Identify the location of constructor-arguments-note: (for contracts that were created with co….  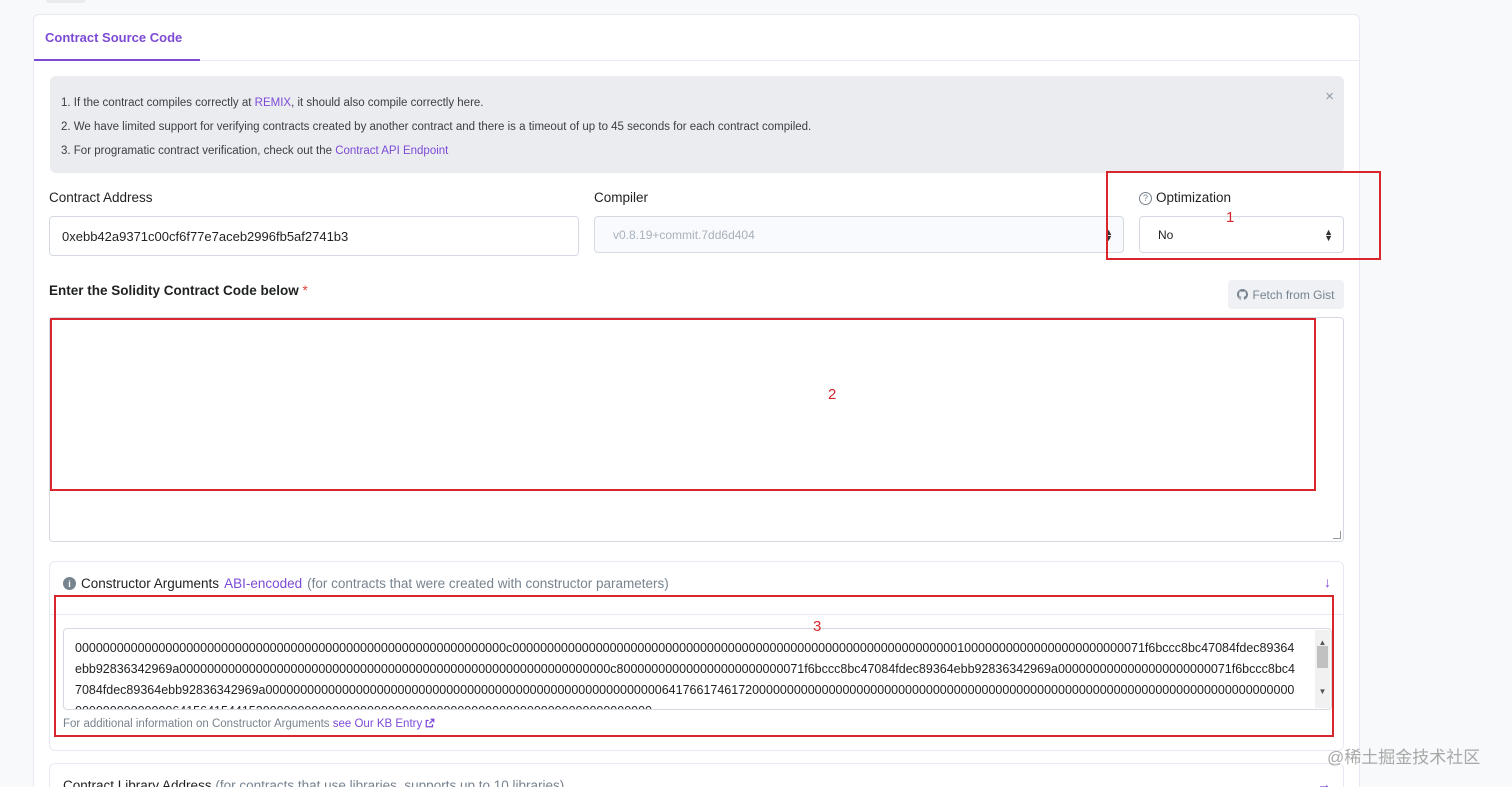
(488, 583).